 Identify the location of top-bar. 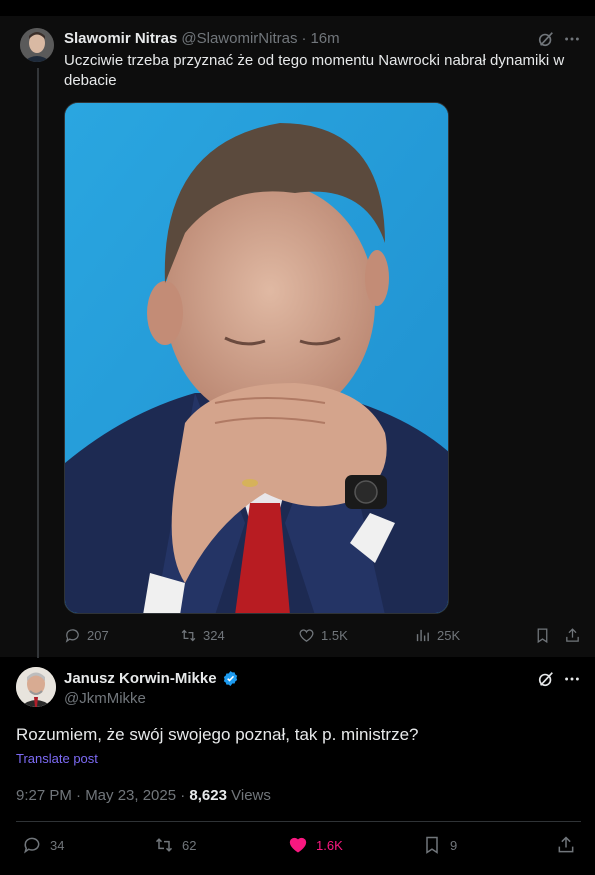
(297, 8).